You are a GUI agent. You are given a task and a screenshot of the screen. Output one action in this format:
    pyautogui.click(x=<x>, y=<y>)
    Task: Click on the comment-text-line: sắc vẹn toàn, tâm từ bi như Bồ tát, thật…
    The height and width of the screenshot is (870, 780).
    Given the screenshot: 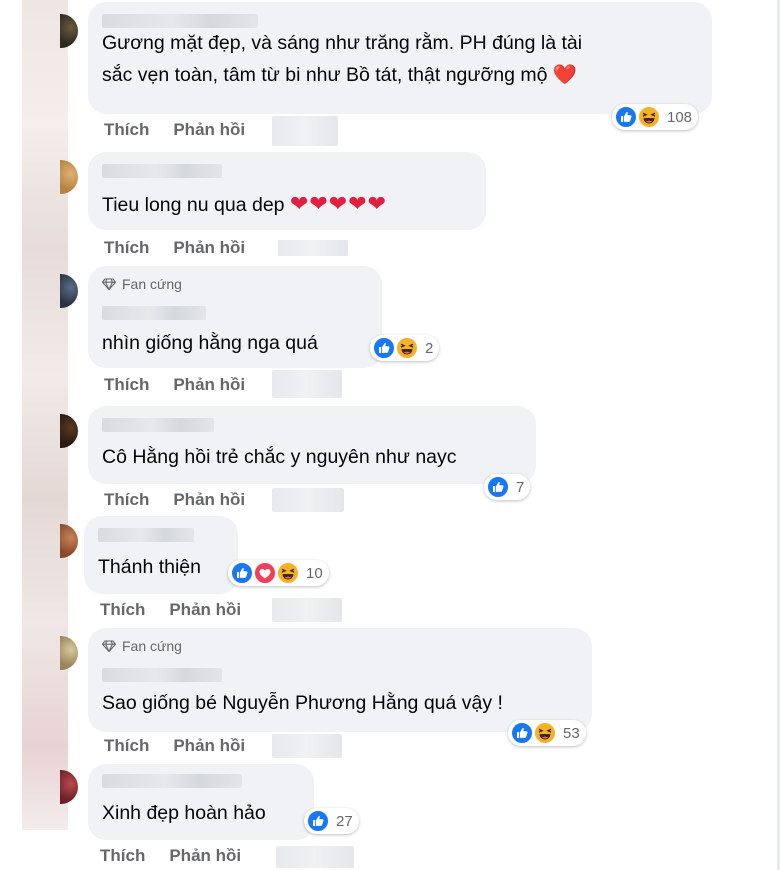 What is the action you would take?
    pyautogui.click(x=340, y=75)
    